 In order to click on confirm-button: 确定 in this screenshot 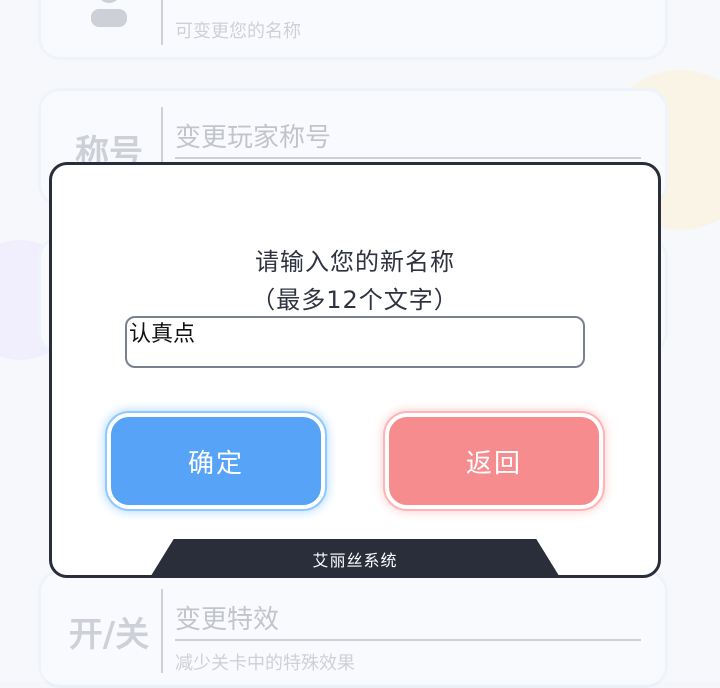, I will do `click(216, 461)`.